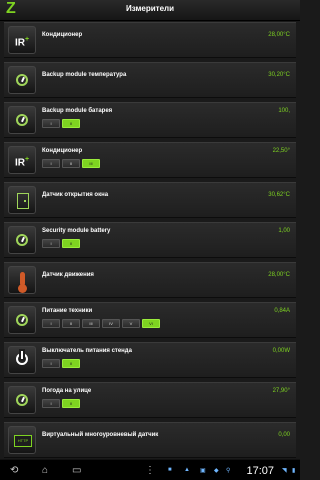 Image resolution: width=320 pixels, height=480 pixels. I want to click on battery-icon: ▮, so click(294, 471).